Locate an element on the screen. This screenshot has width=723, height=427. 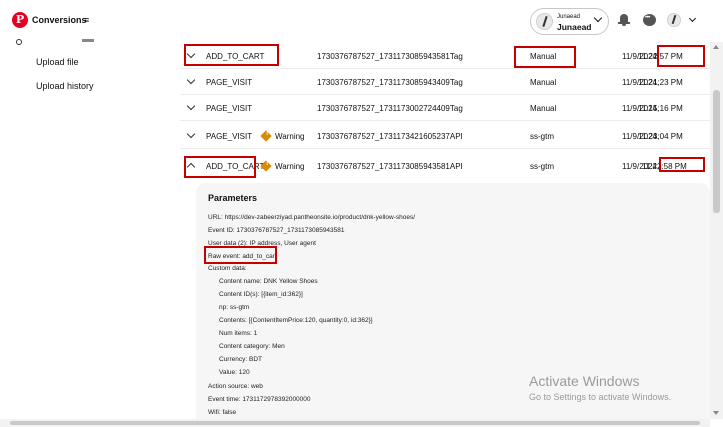
param-line: Action source: web is located at coordinates (235, 386).